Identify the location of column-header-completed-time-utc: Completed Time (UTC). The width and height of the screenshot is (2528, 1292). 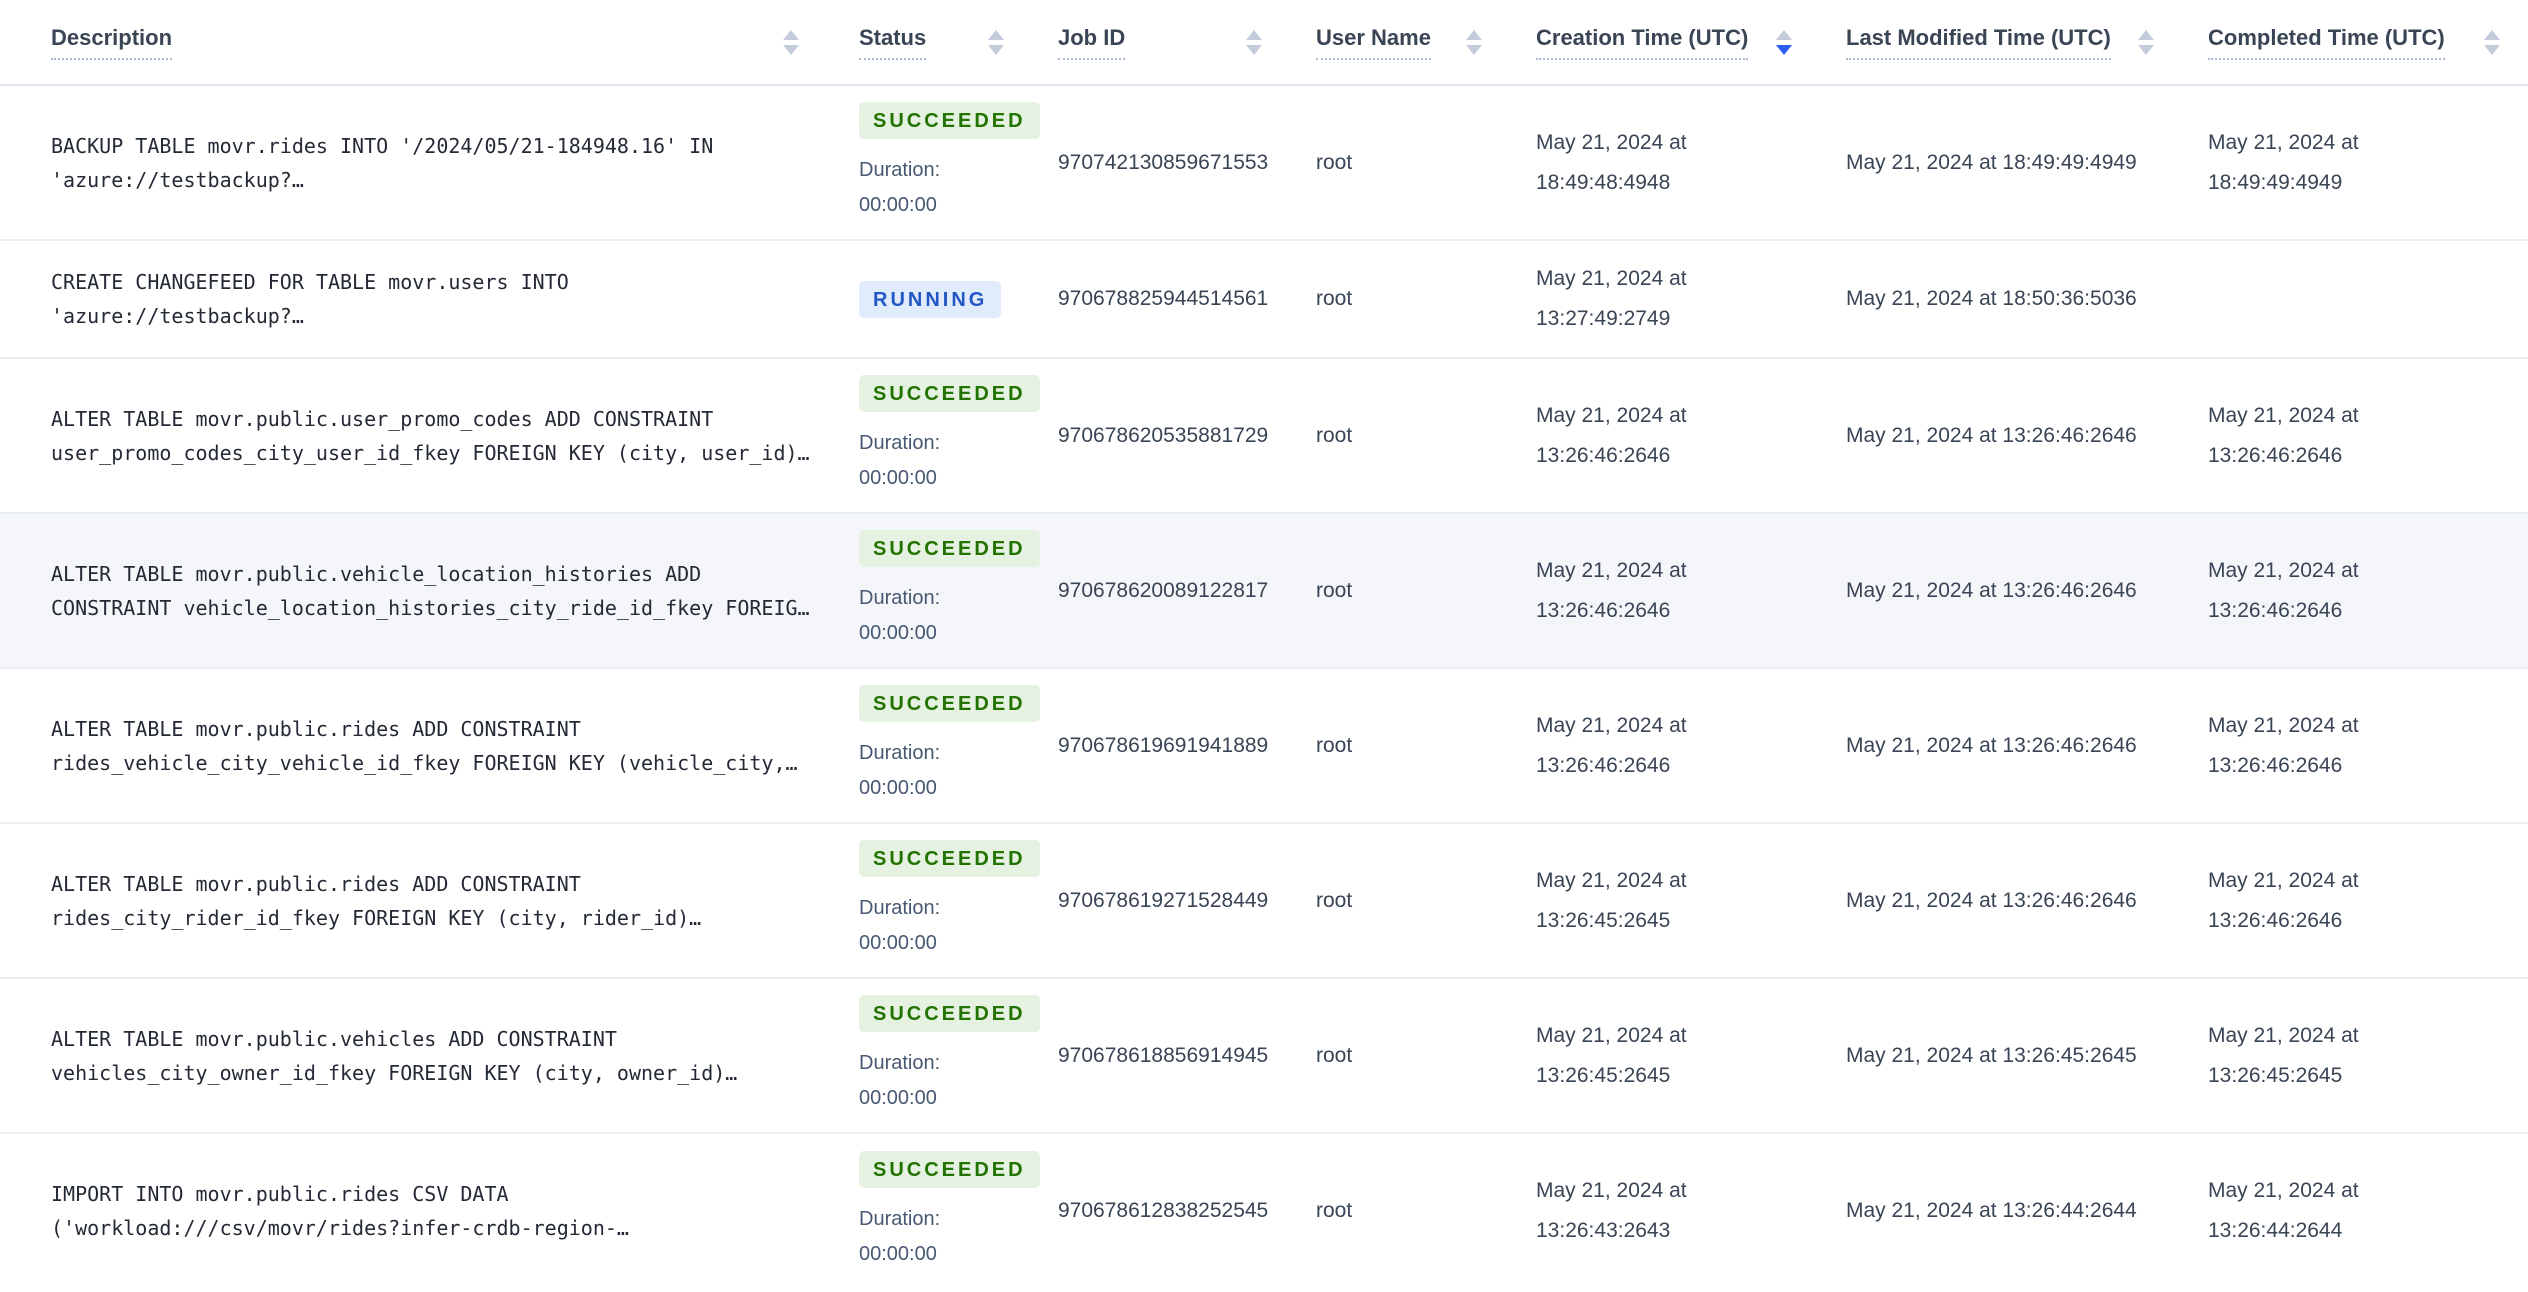
(2363, 43).